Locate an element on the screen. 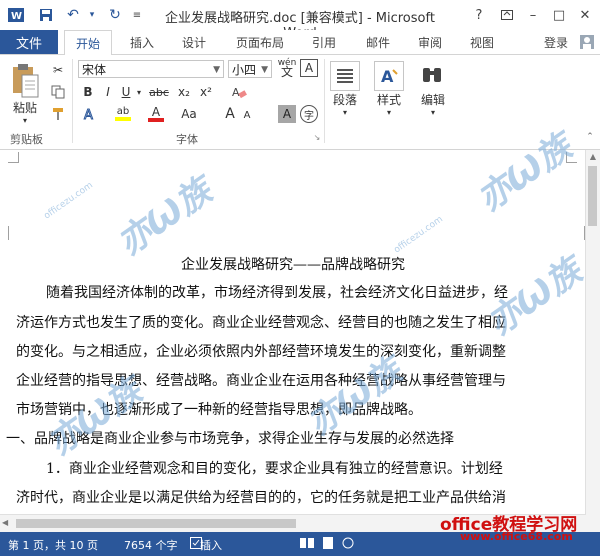 The image size is (600, 556). tab-design: 设计 is located at coordinates (194, 42).